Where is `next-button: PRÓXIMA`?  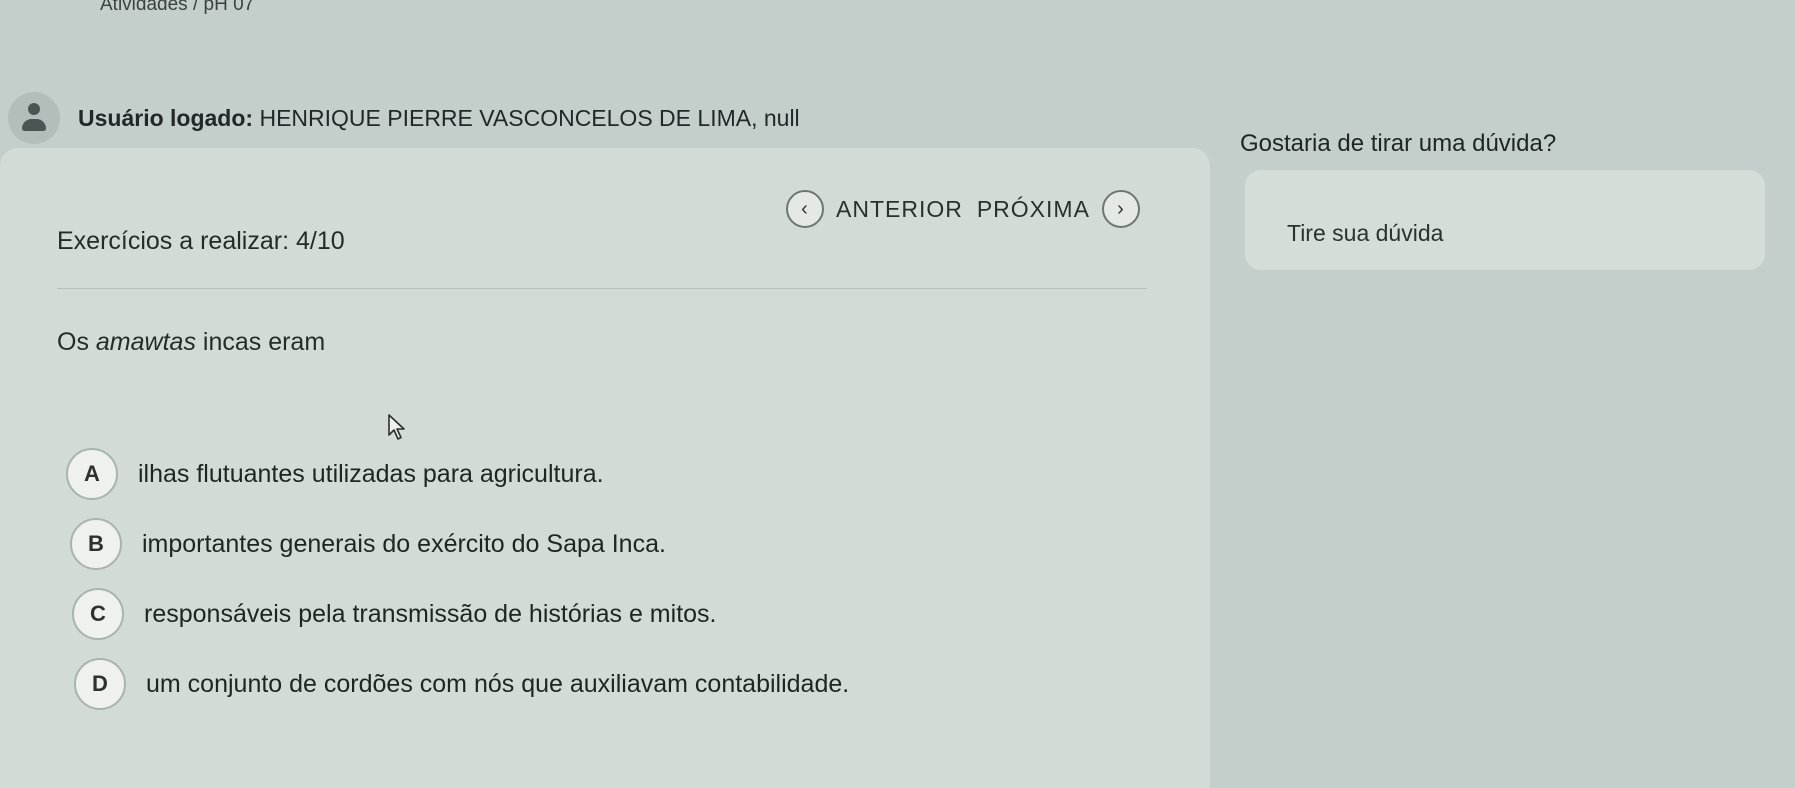
next-button: PRÓXIMA is located at coordinates (1033, 209).